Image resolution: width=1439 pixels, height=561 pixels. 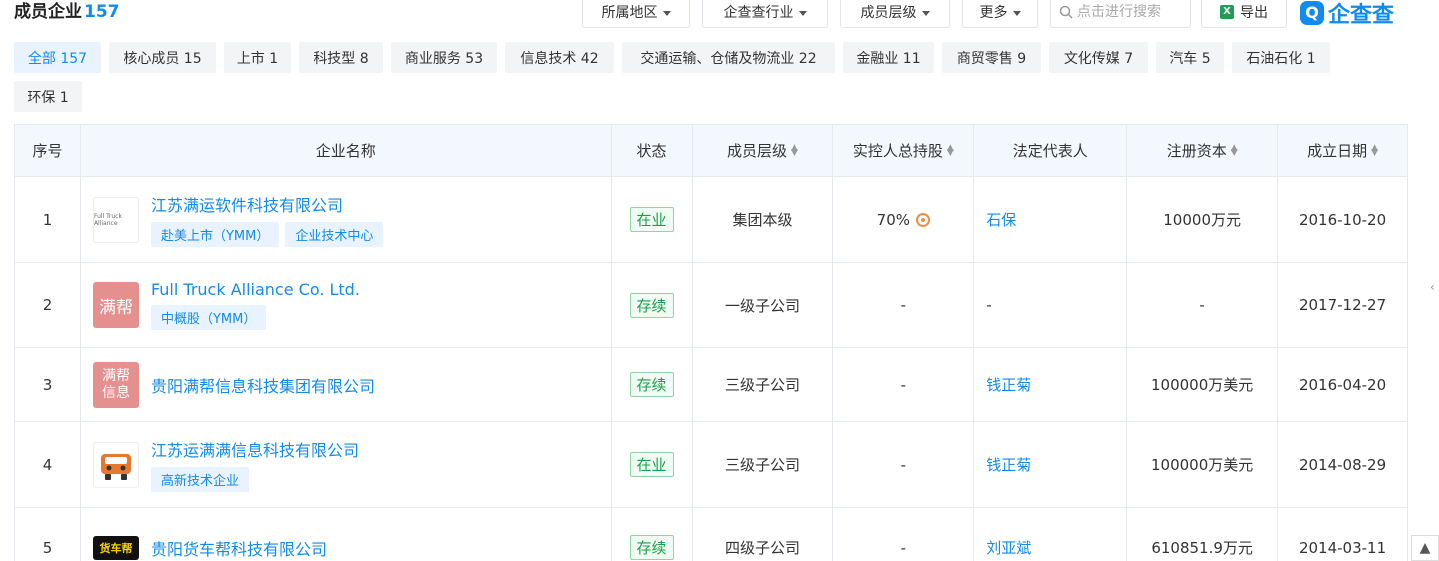 I want to click on date-cell: 2014-03-11, so click(x=1342, y=547).